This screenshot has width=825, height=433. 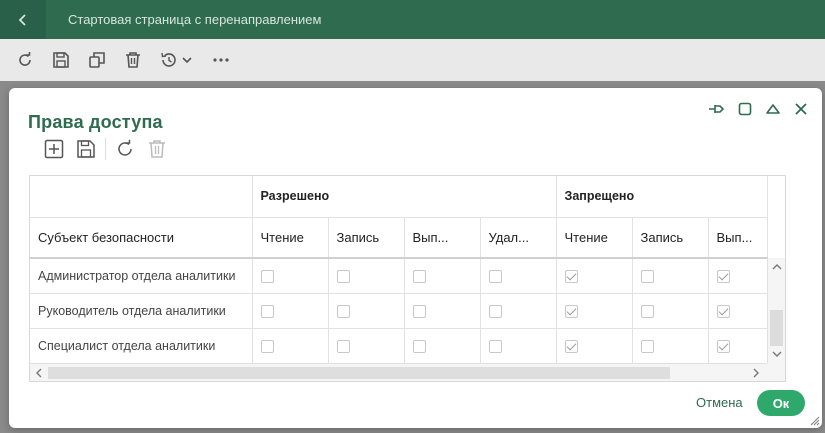 I want to click on chevron-left-icon, so click(x=39, y=373).